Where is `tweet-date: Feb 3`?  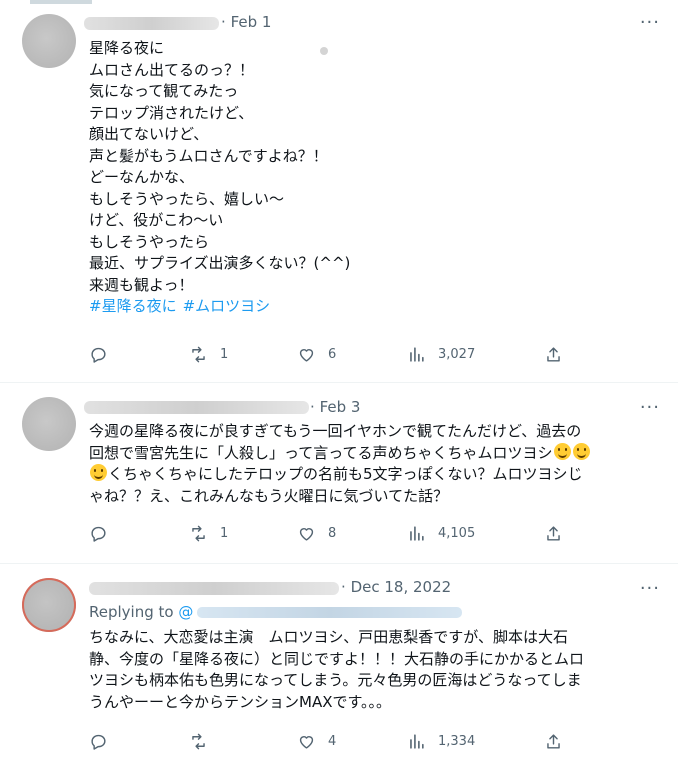
tweet-date: Feb 3 is located at coordinates (340, 407).